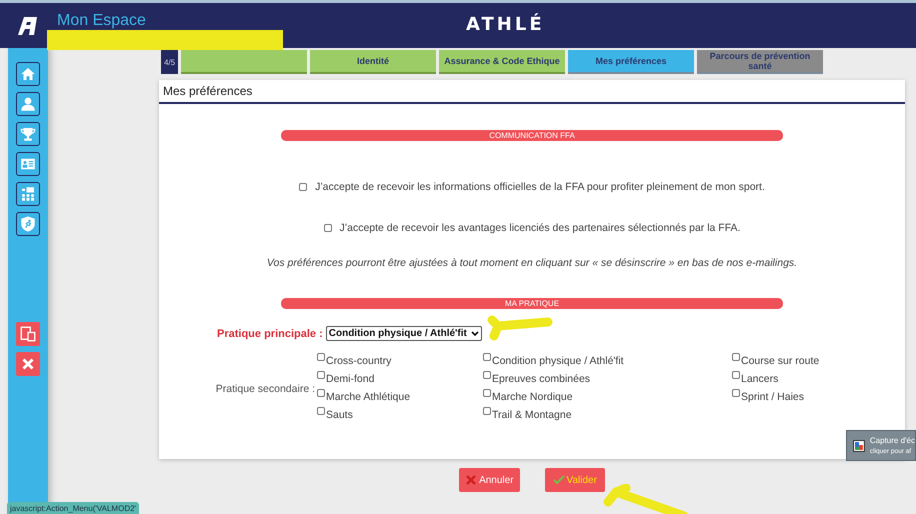 Image resolution: width=916 pixels, height=514 pixels. What do you see at coordinates (759, 379) in the screenshot?
I see `option-label: Lancers` at bounding box center [759, 379].